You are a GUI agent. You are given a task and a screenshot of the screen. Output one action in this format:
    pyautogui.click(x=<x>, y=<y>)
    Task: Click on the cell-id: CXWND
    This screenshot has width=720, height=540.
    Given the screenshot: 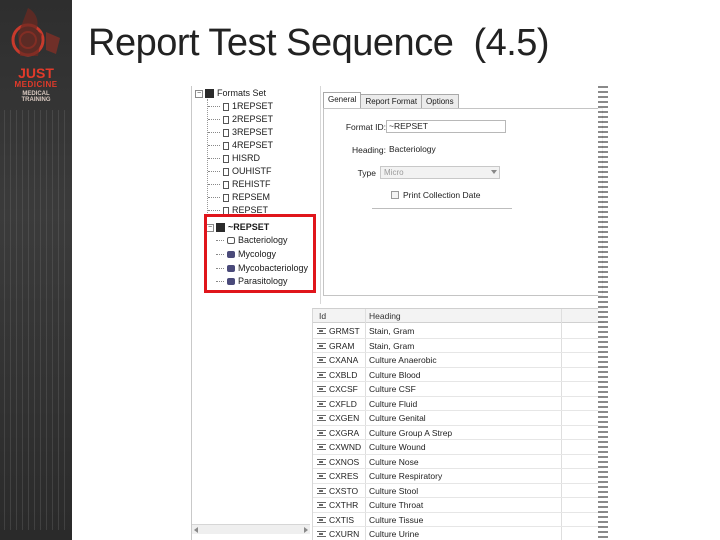 What is the action you would take?
    pyautogui.click(x=345, y=447)
    